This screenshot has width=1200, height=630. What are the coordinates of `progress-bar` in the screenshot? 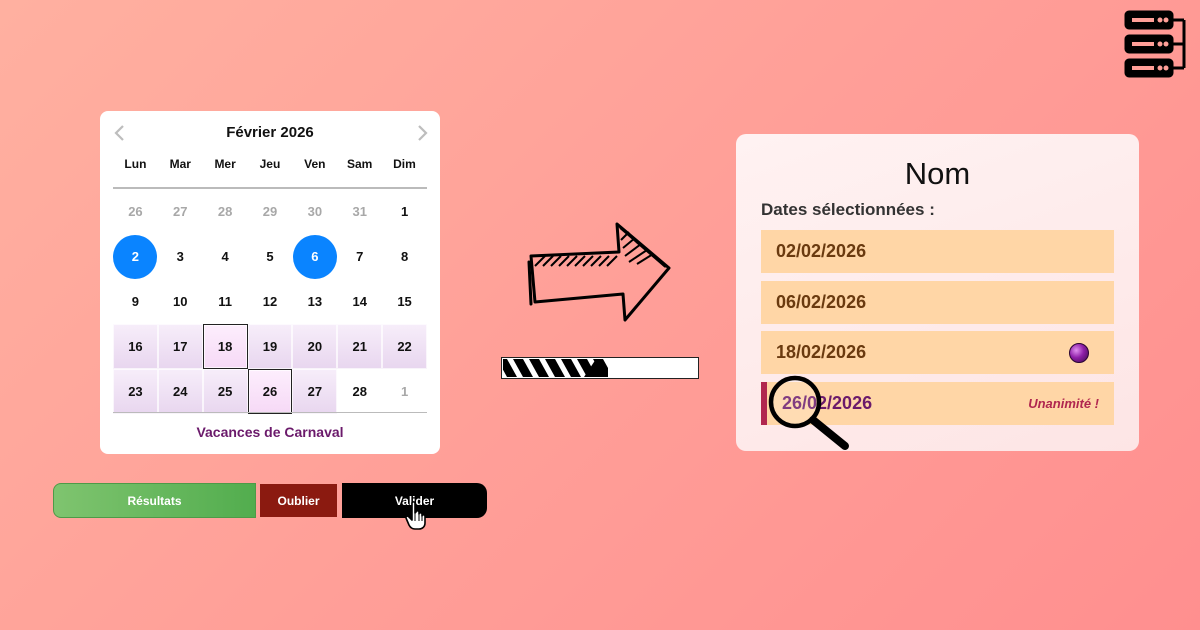 It's located at (600, 368).